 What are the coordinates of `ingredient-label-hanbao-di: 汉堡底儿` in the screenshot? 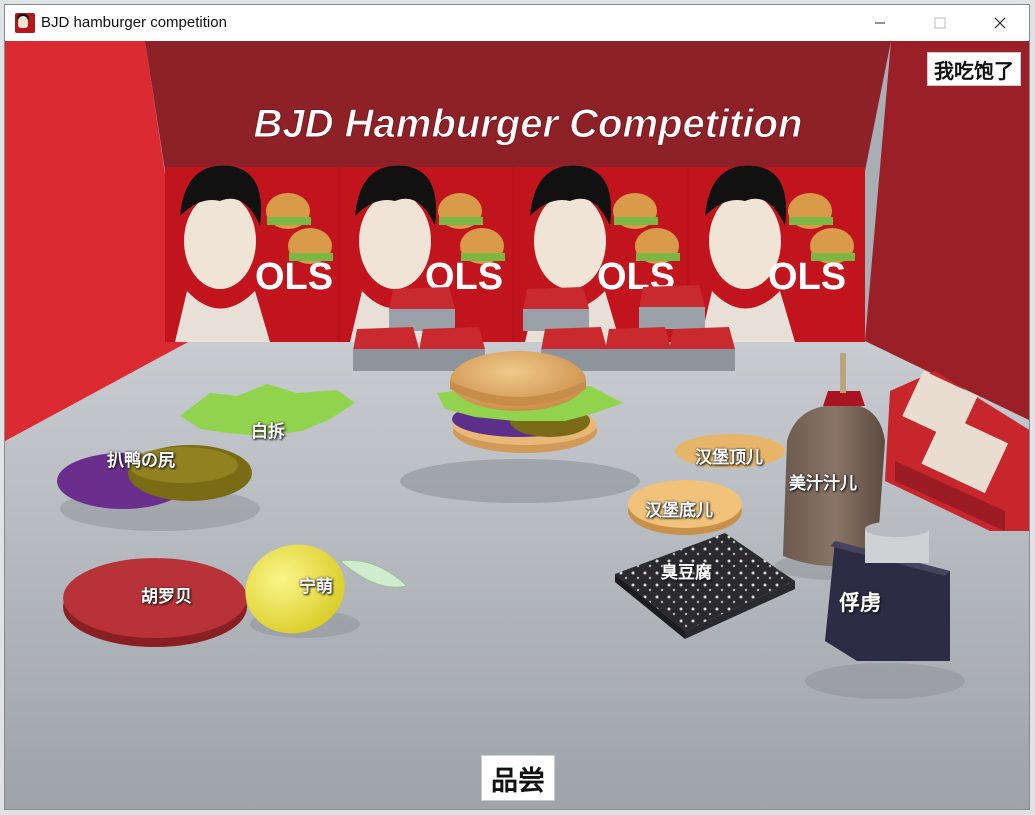 It's located at (679, 510).